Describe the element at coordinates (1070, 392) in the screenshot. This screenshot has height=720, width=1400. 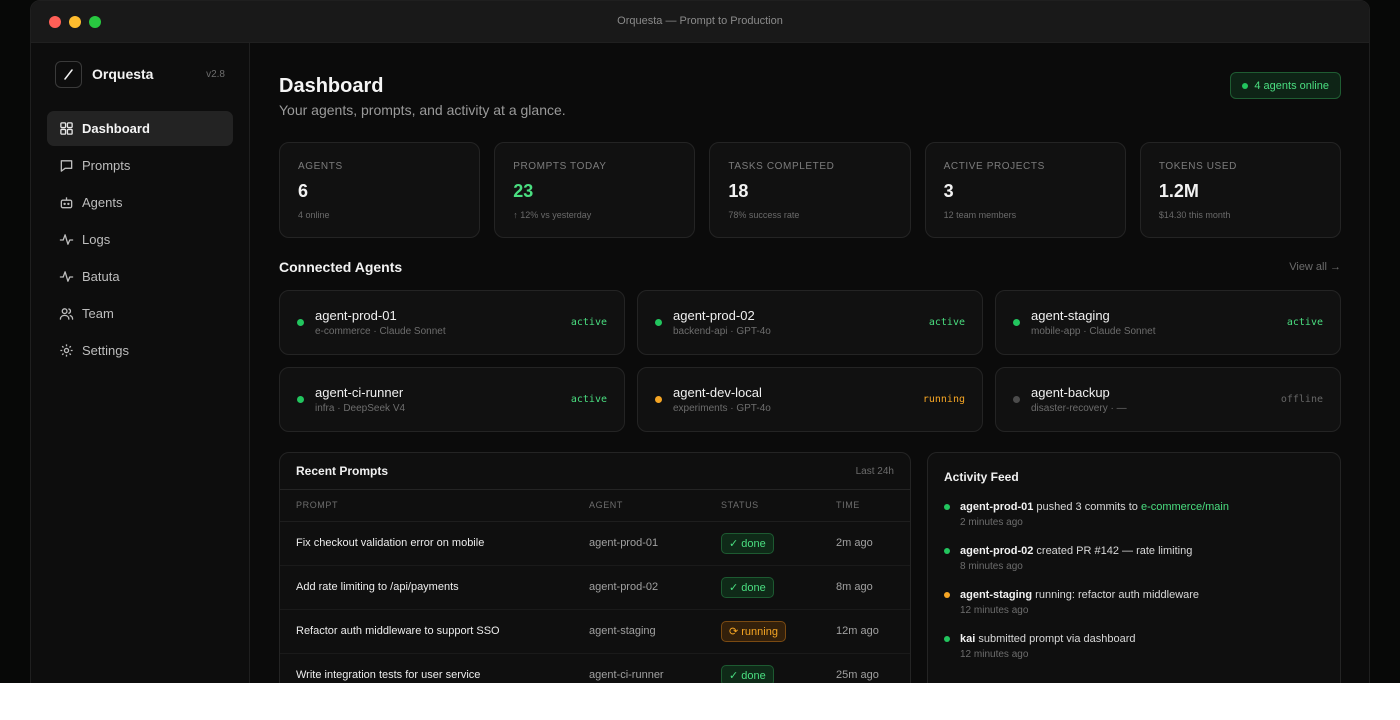
I see `agent-name: agent-backup` at that location.